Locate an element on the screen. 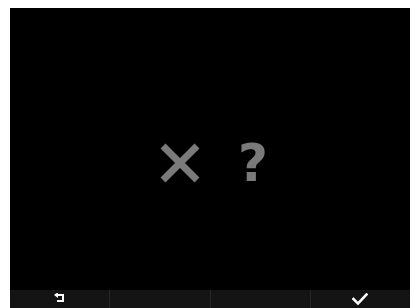  back-arrow-icon is located at coordinates (58, 297).